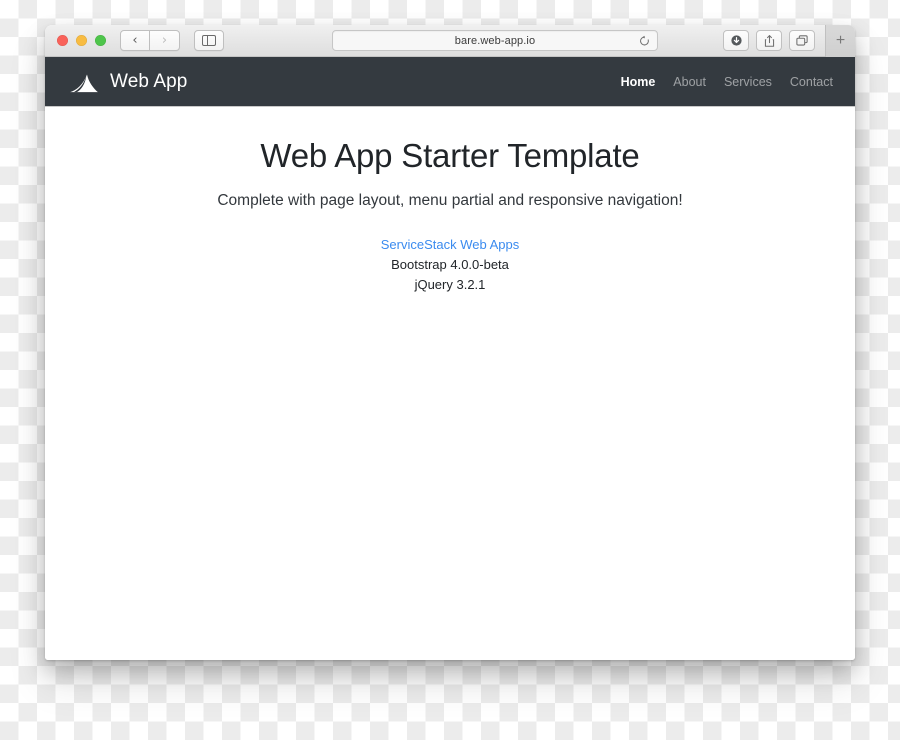  Describe the element at coordinates (450, 155) in the screenshot. I see `page-title: Web App Starter Template` at that location.